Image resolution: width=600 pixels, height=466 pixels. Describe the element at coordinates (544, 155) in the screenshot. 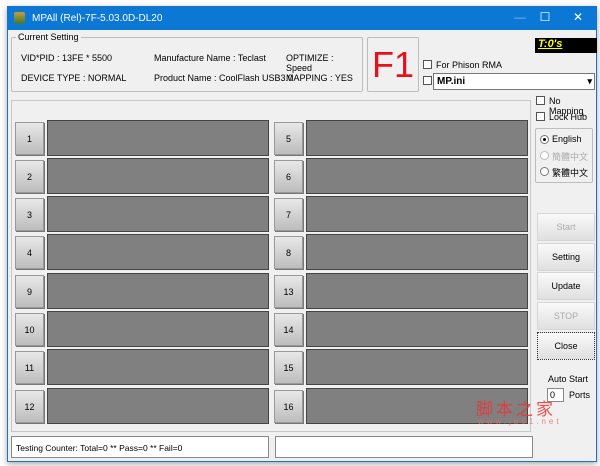

I see `radio-simplified-chinese` at that location.